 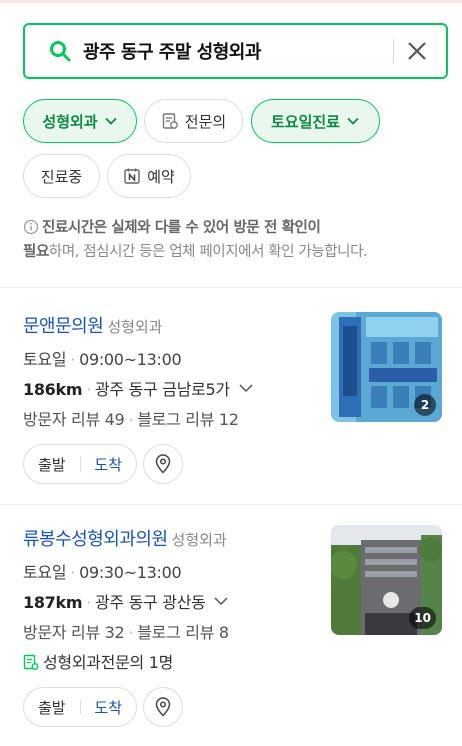 What do you see at coordinates (63, 326) in the screenshot?
I see `place-name: 문앤문의원` at bounding box center [63, 326].